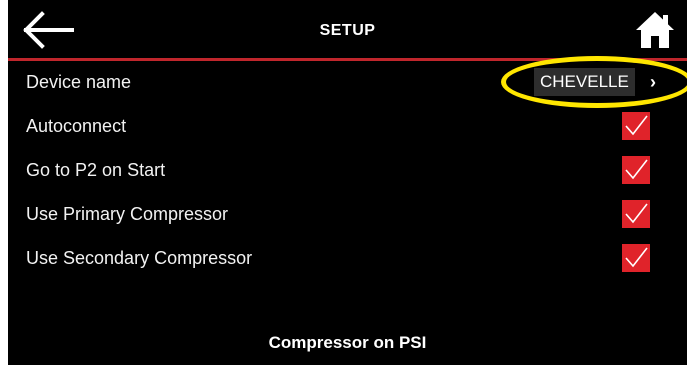  Describe the element at coordinates (96, 170) in the screenshot. I see `setting-label: Go to P2 on Start` at that location.